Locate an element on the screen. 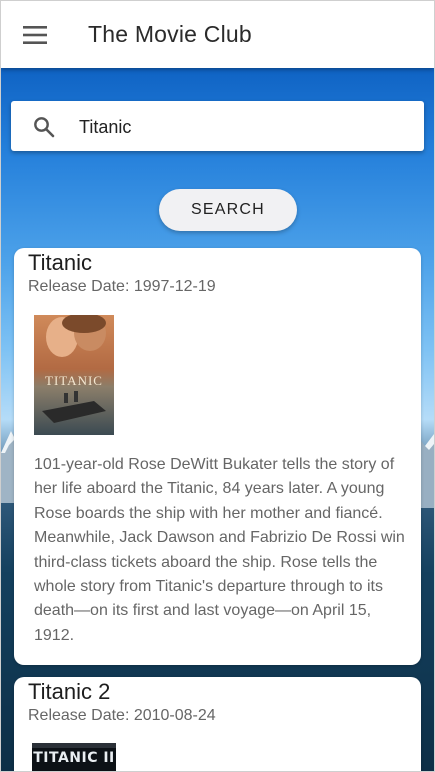 This screenshot has height=772, width=435. search-input is located at coordinates (244, 127).